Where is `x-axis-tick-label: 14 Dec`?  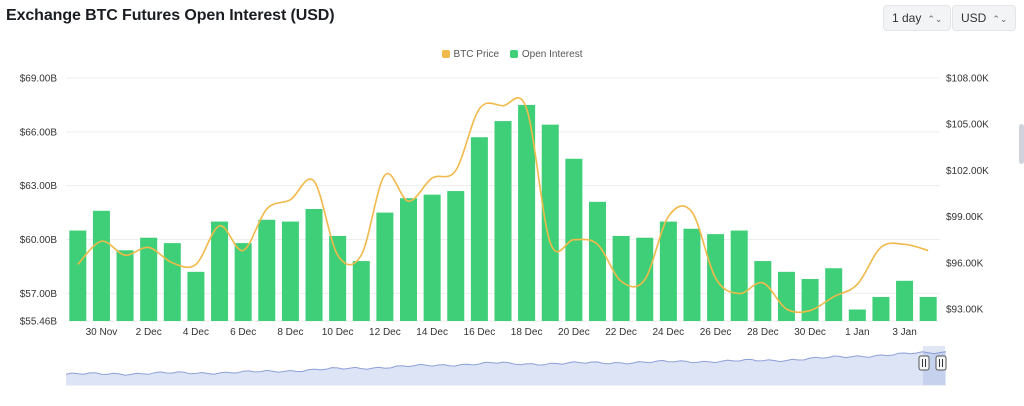
x-axis-tick-label: 14 Dec is located at coordinates (432, 332).